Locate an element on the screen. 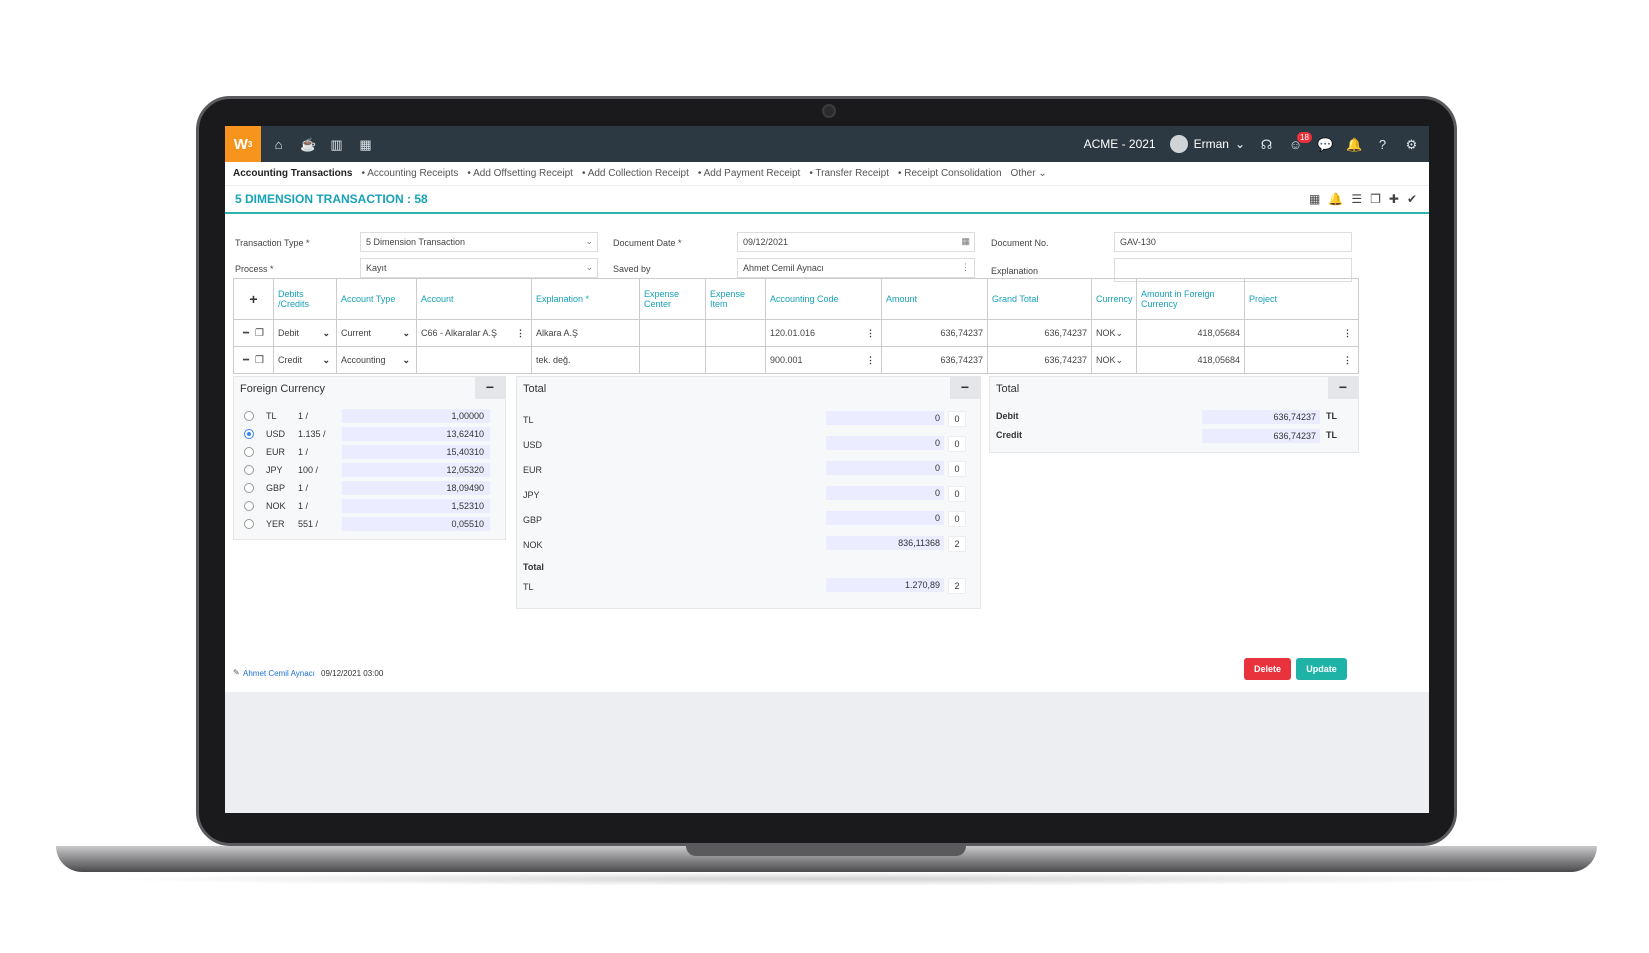 The width and height of the screenshot is (1649, 953). transaction-type-select: 5 Dimension Transaction ⌄ is located at coordinates (479, 242).